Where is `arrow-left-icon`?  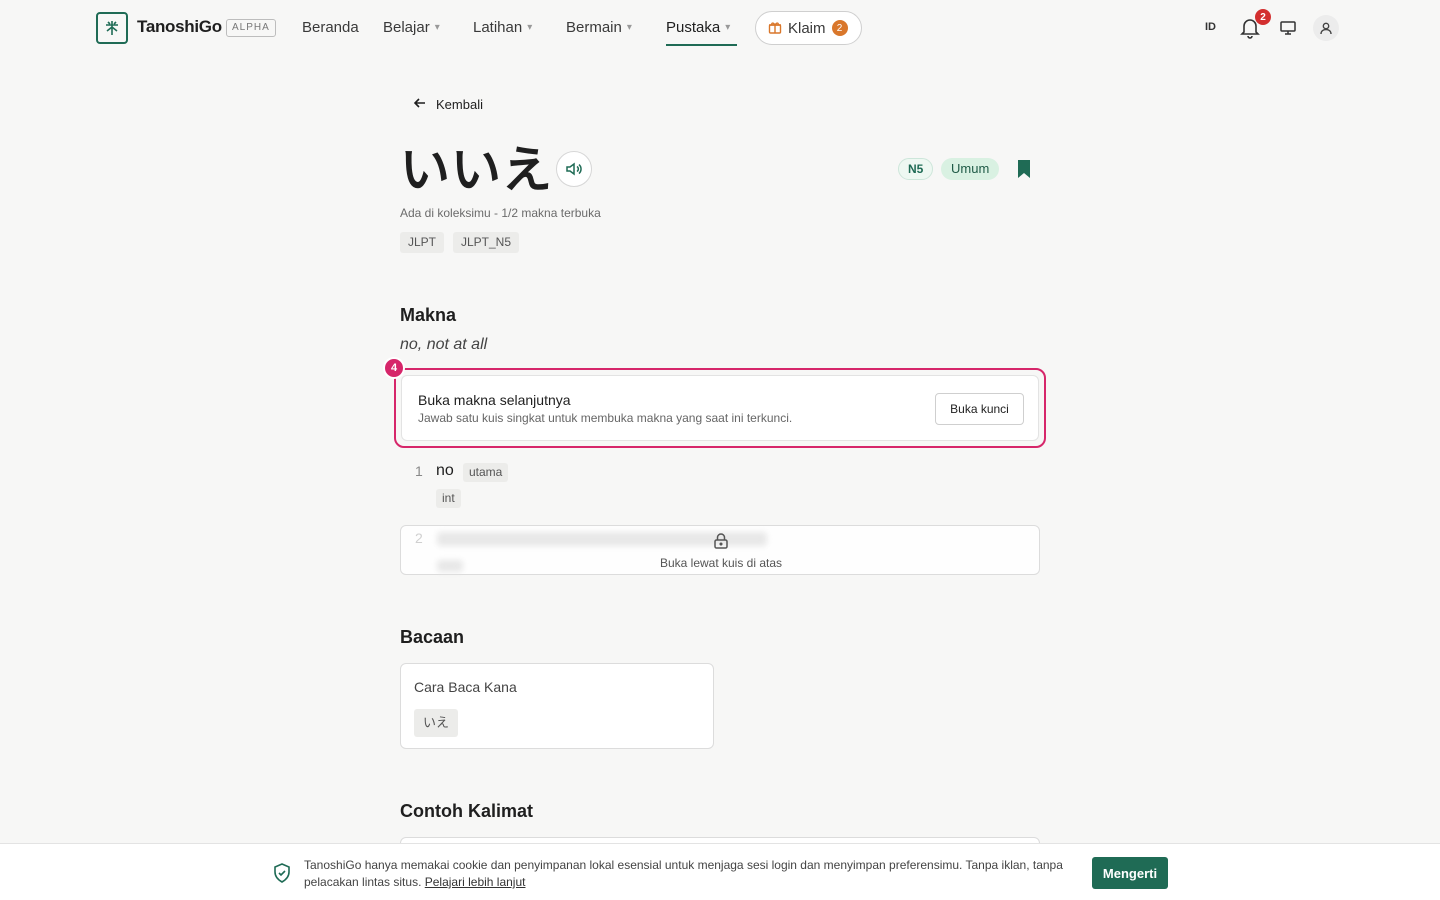
arrow-left-icon is located at coordinates (420, 104).